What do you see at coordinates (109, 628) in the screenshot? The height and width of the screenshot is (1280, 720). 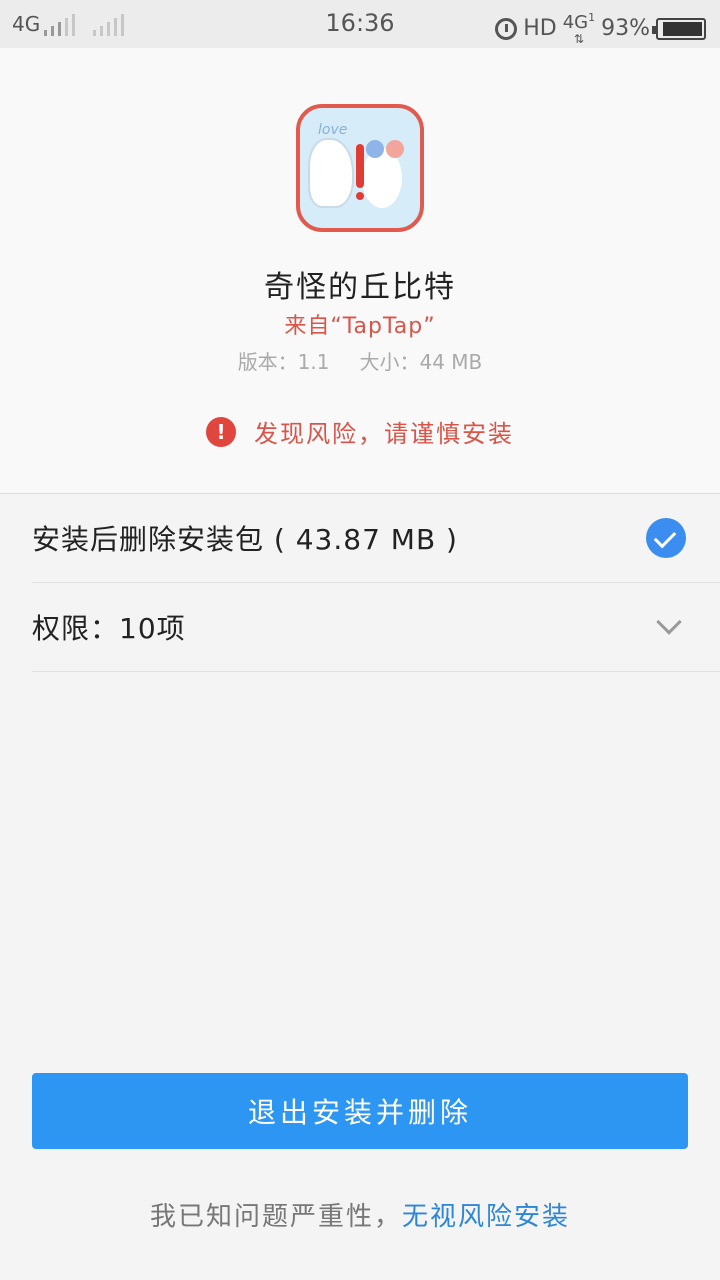 I see `permissions-label: 权限：10项` at bounding box center [109, 628].